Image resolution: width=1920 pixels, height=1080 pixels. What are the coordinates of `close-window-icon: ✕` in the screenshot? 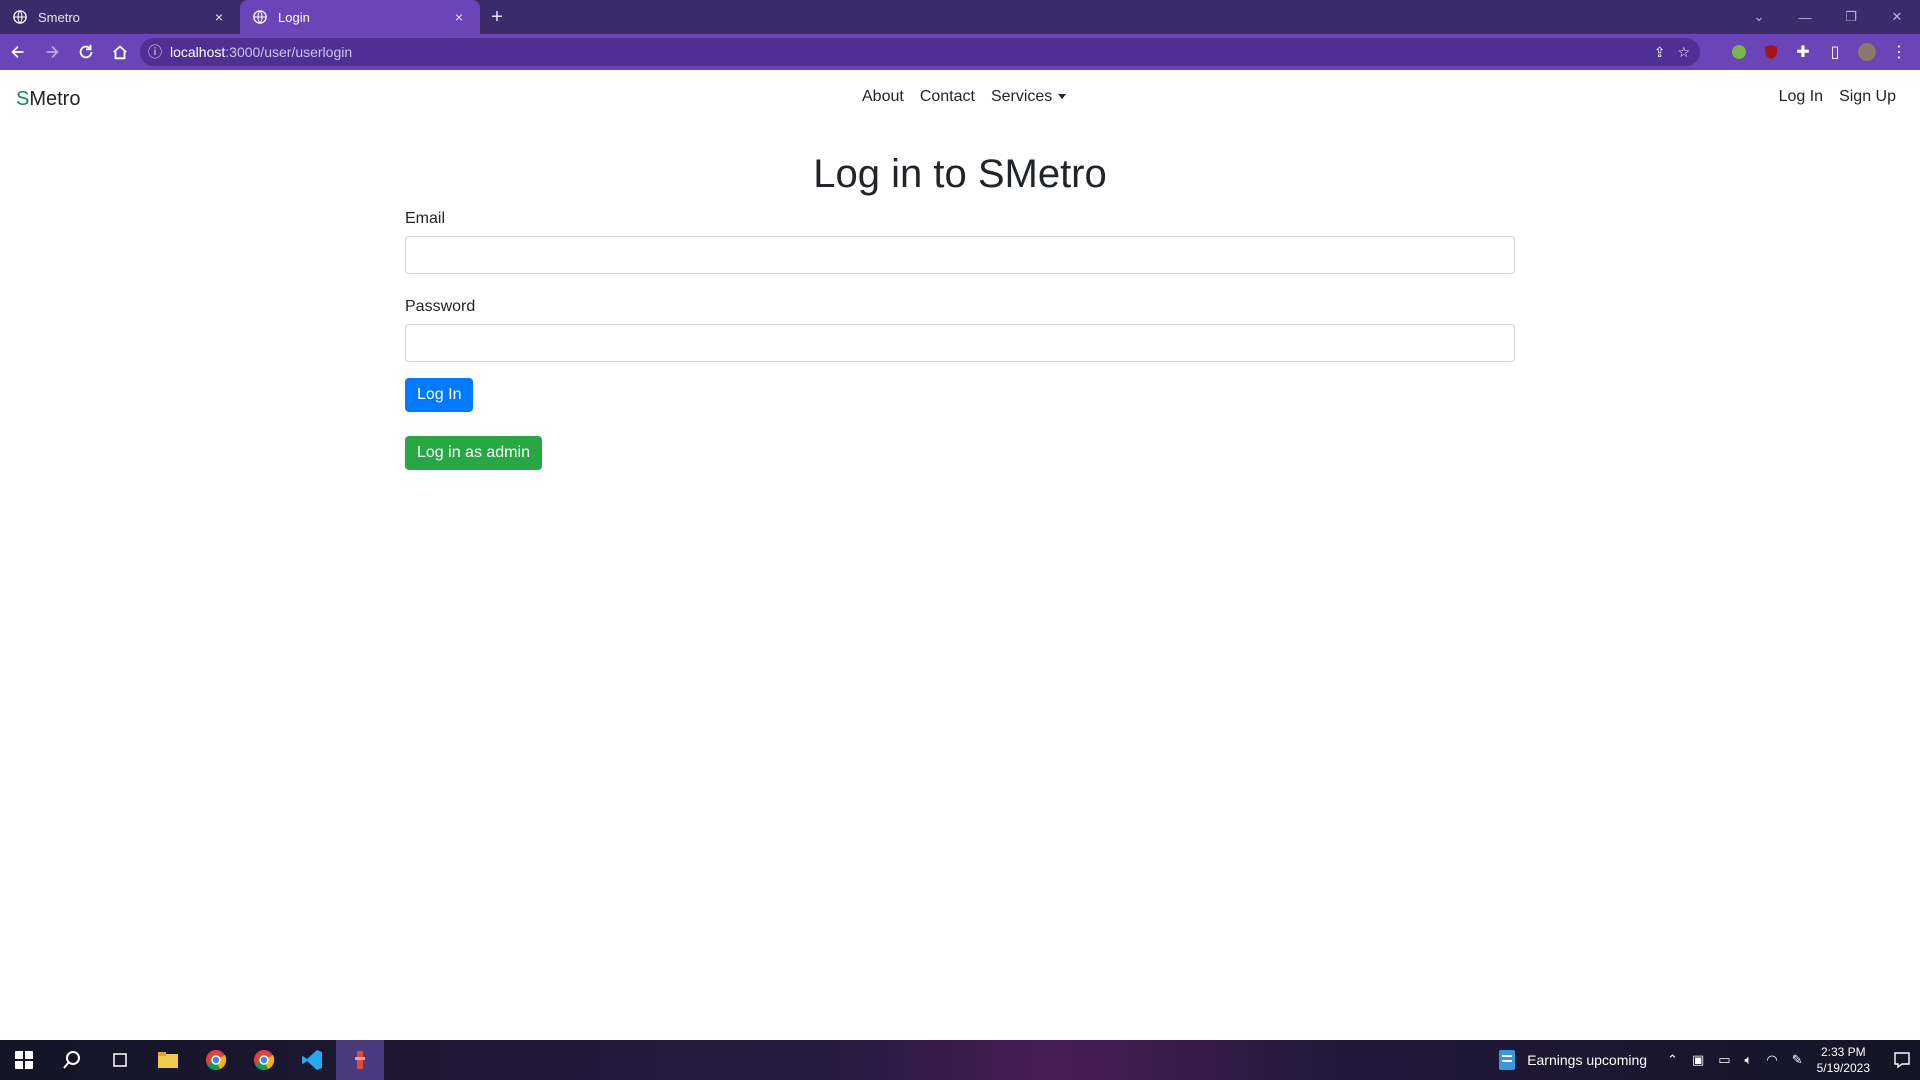 It's located at (1897, 17).